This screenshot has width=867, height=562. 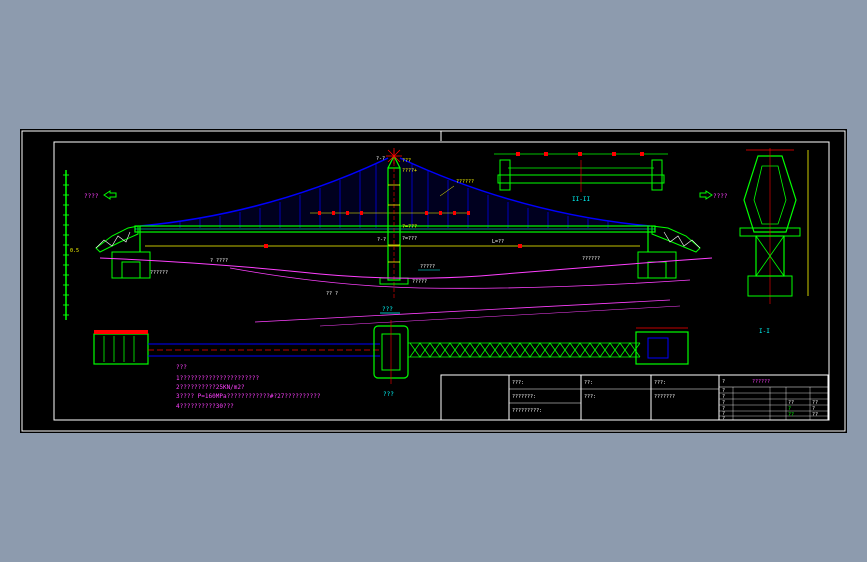 I want to click on notes-line-3: 3???? P=160MPa????????????#?27??????????, so click(x=248, y=396).